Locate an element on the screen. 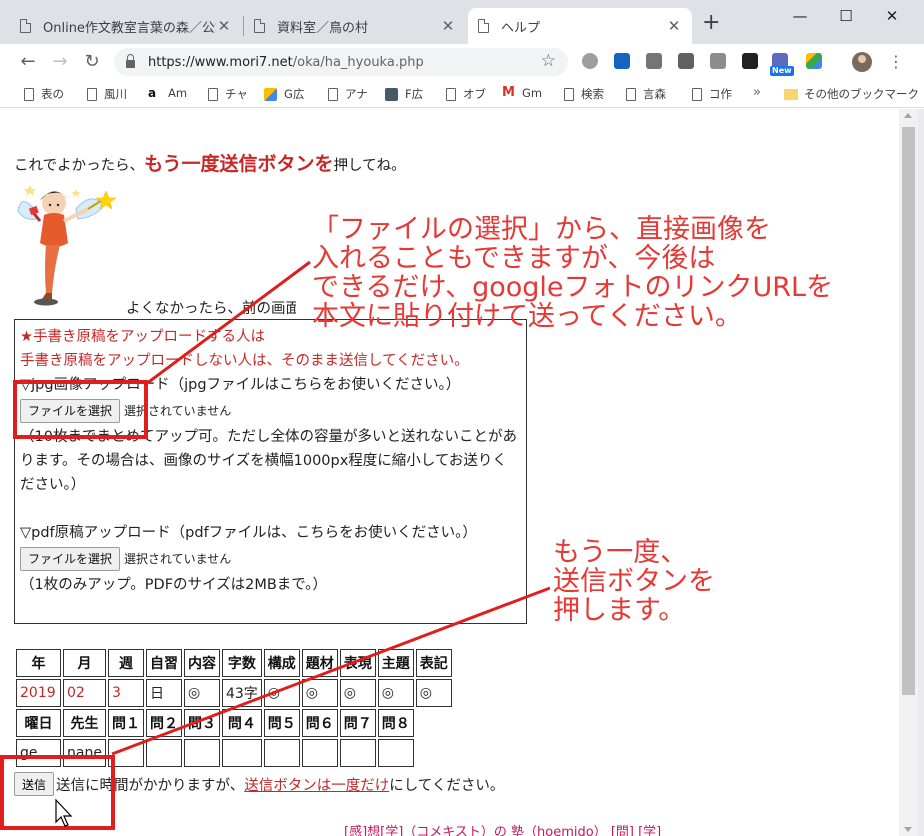 This screenshot has height=836, width=924. bookmark-item: オブ is located at coordinates (466, 94).